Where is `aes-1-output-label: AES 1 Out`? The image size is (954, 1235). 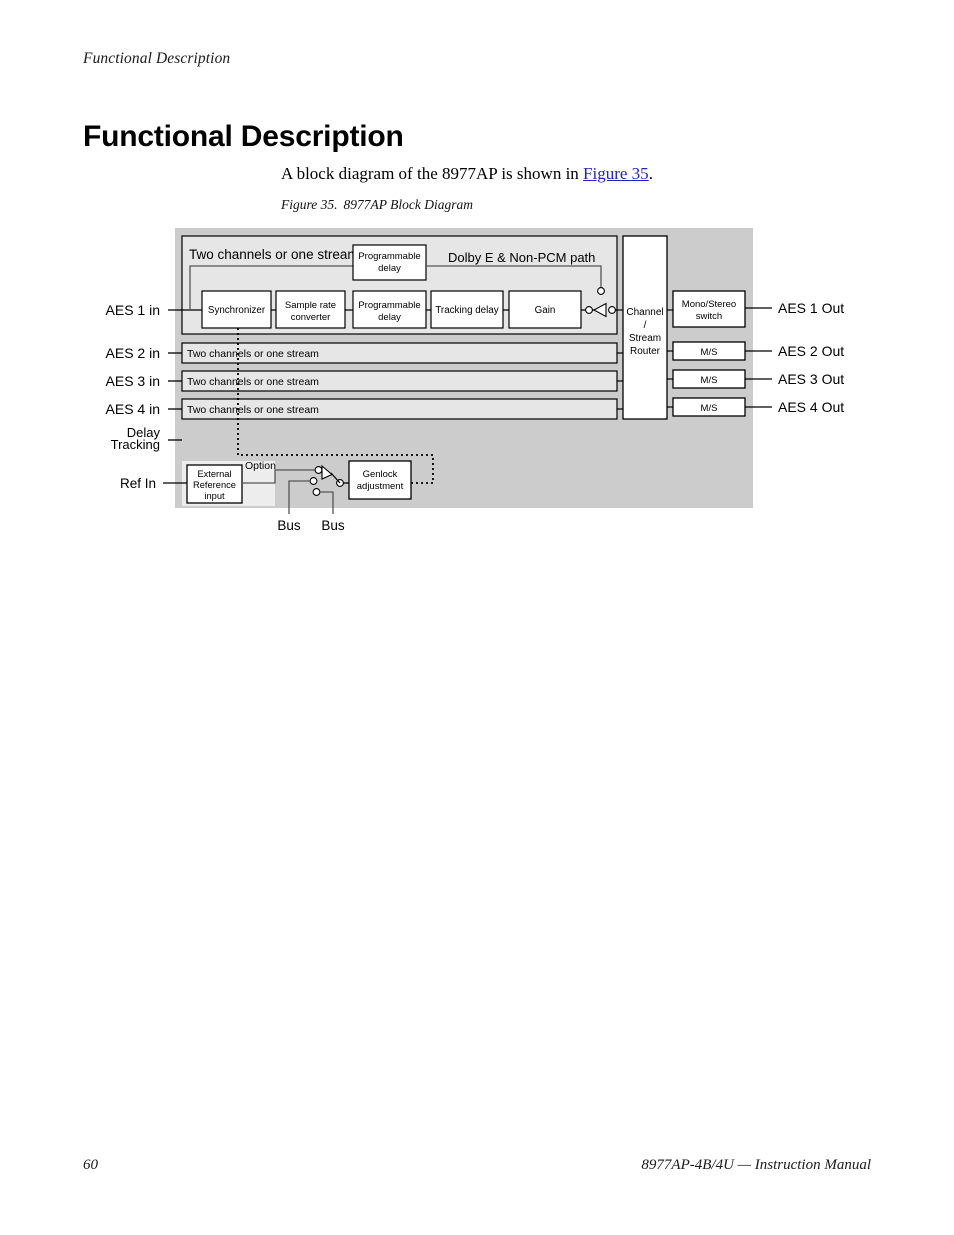 aes-1-output-label: AES 1 Out is located at coordinates (811, 308).